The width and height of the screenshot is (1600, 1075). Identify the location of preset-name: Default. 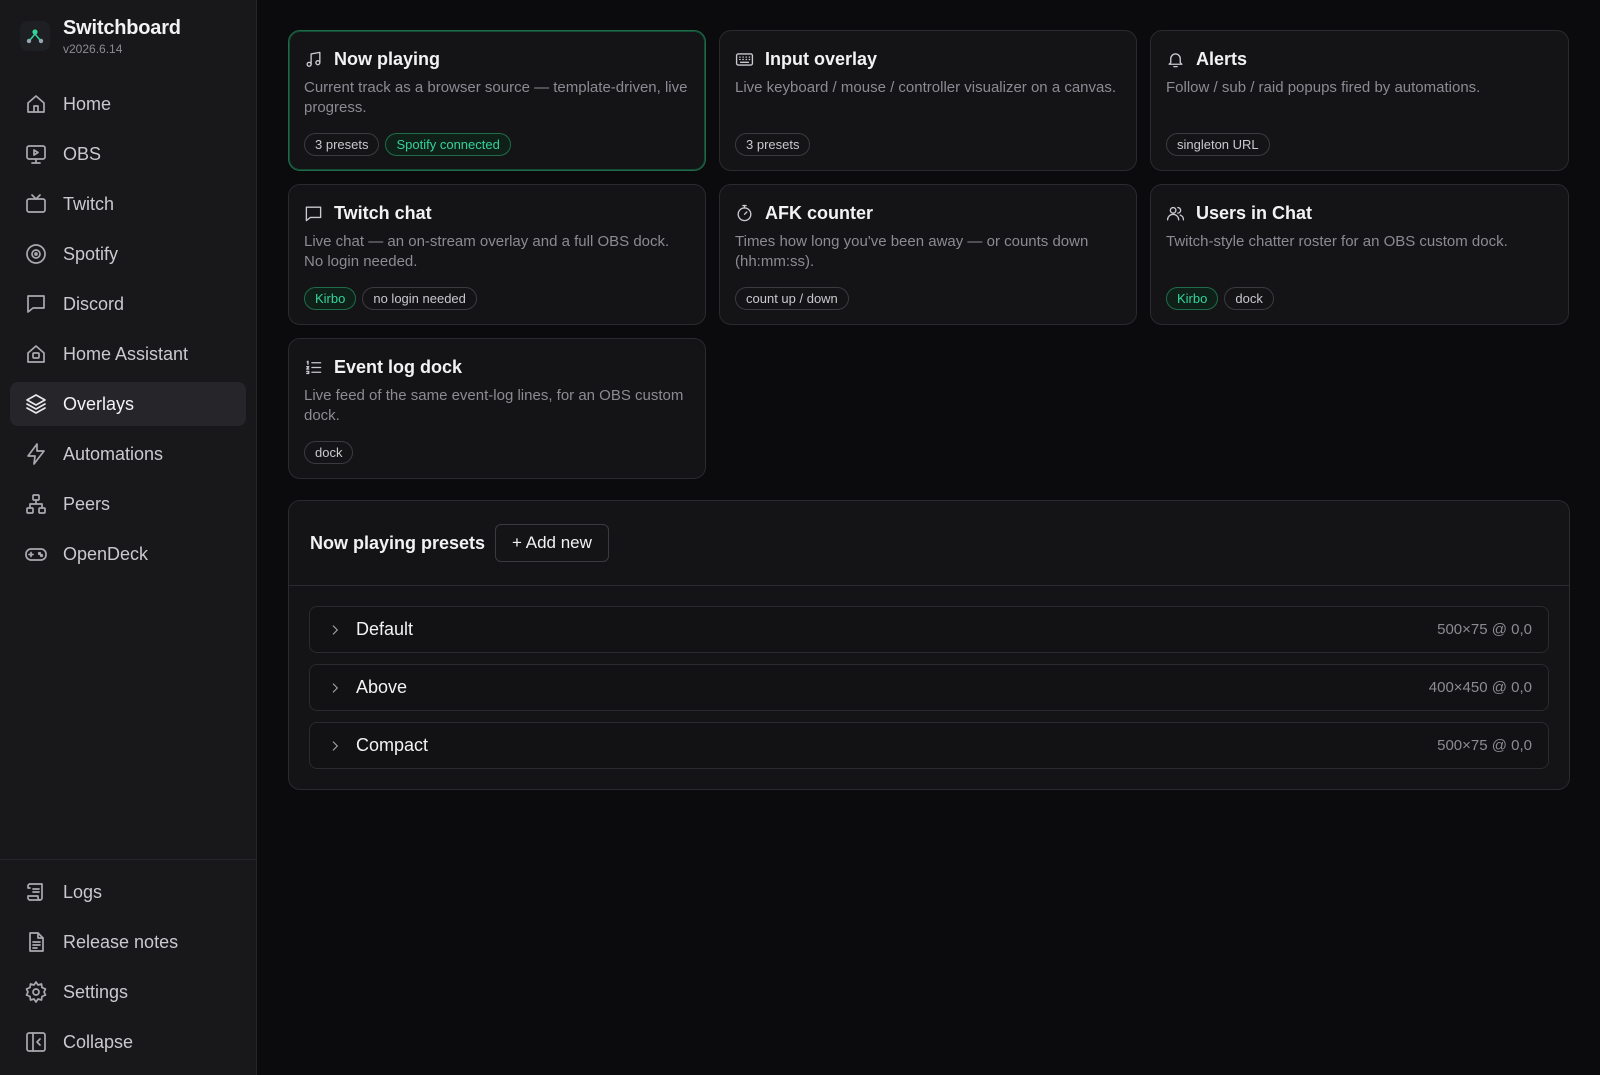
(385, 629).